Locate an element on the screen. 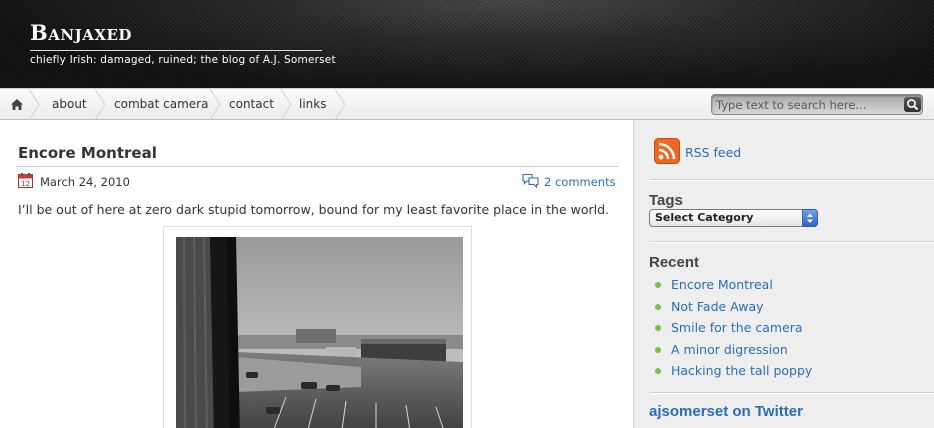 This screenshot has height=428, width=934. post-date: March 24, 2010 is located at coordinates (85, 182).